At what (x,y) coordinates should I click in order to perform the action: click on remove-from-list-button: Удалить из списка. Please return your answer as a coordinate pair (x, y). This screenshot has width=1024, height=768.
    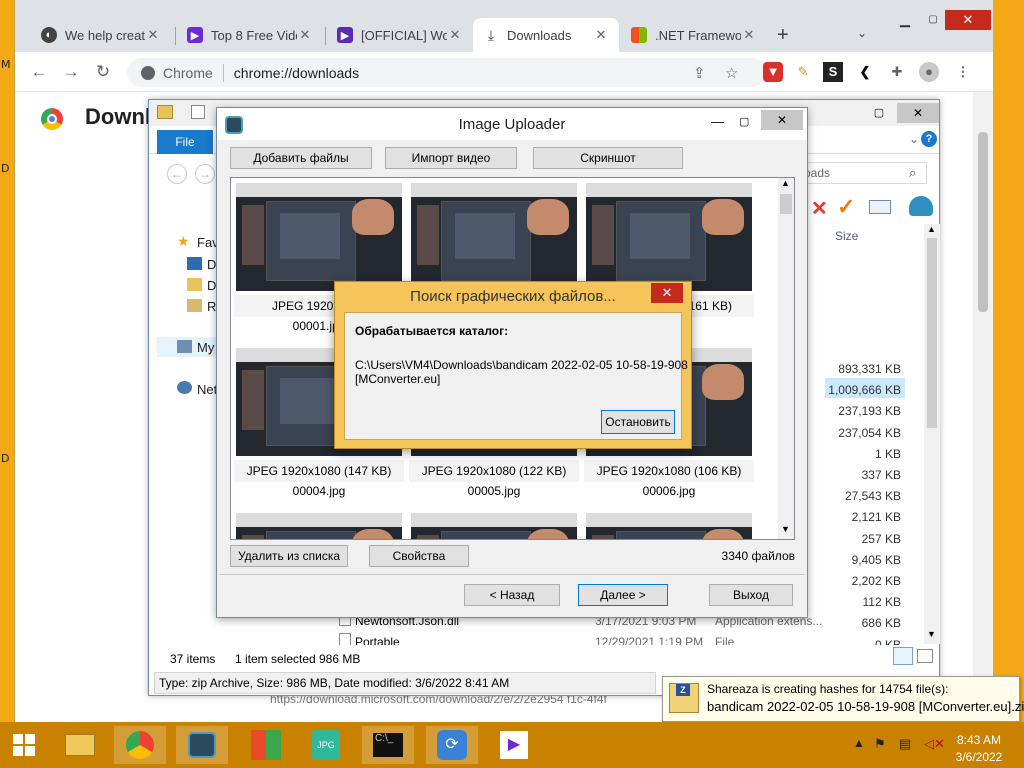
    Looking at the image, I should click on (289, 556).